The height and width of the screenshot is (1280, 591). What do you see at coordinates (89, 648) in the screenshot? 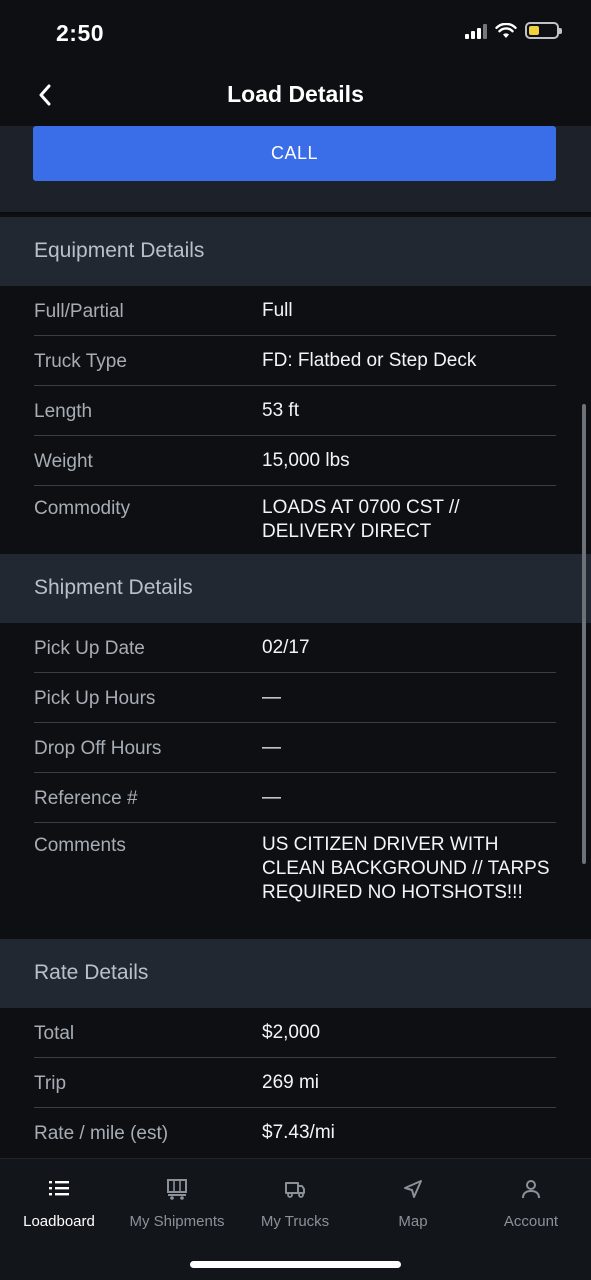
I see `row-label: Pick Up Date` at bounding box center [89, 648].